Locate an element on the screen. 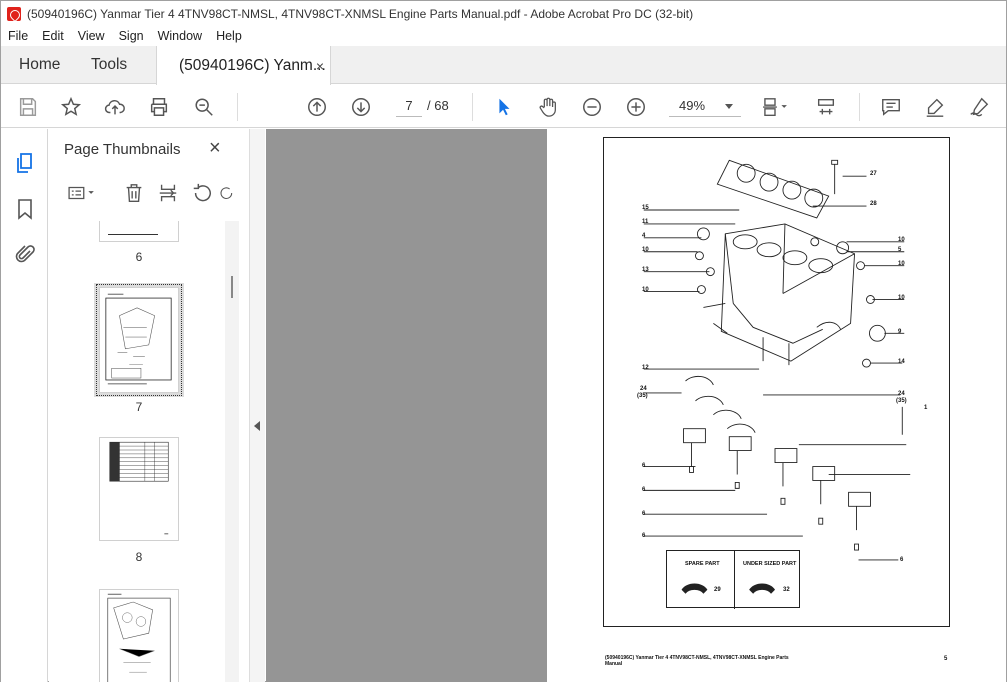  callout-label: 27 is located at coordinates (873, 174).